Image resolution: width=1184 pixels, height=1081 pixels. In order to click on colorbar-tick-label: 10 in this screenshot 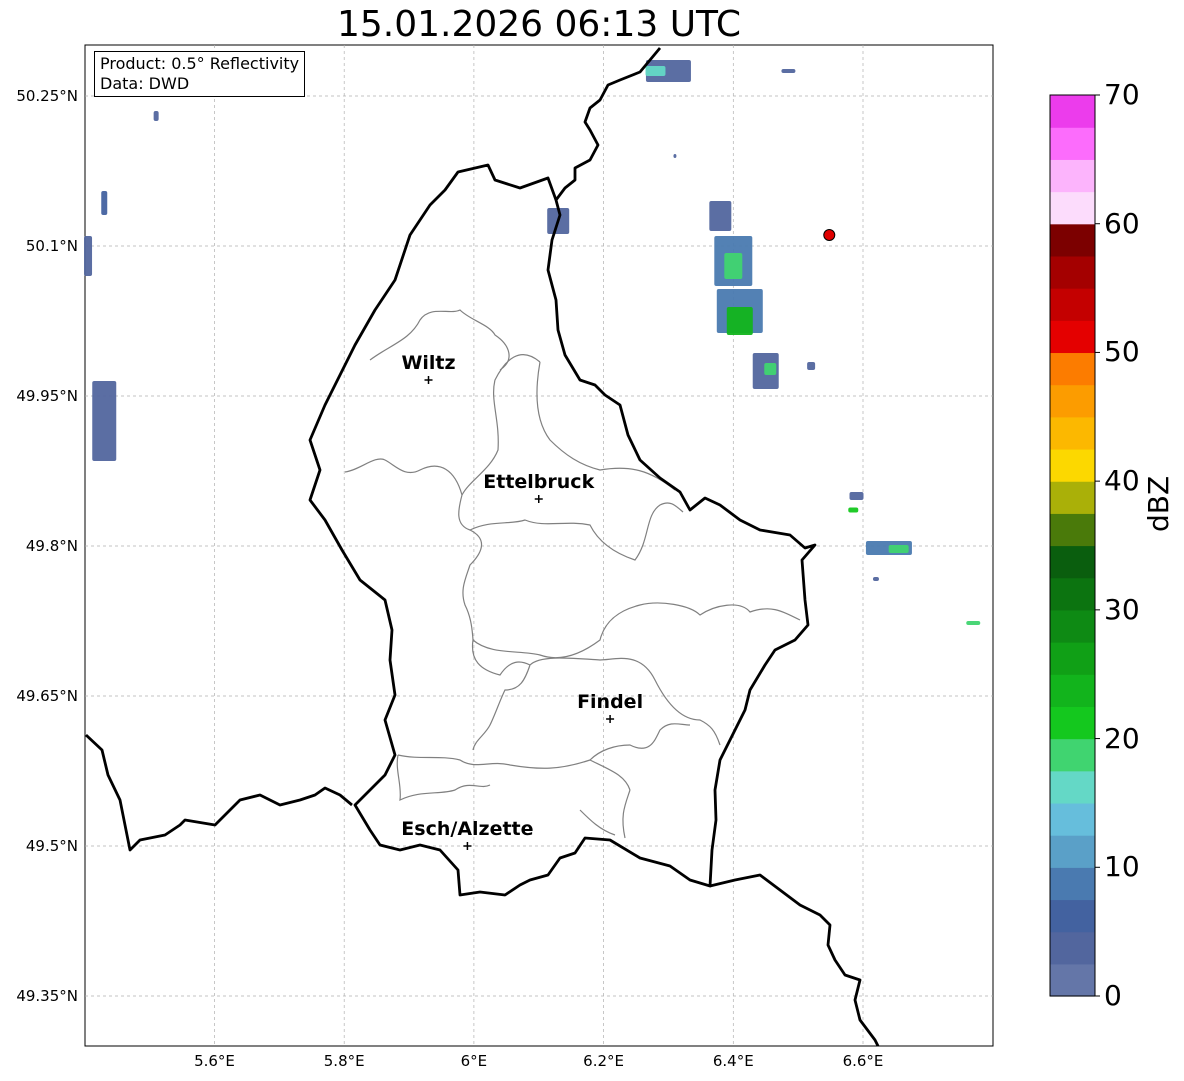, I will do `click(1122, 867)`.